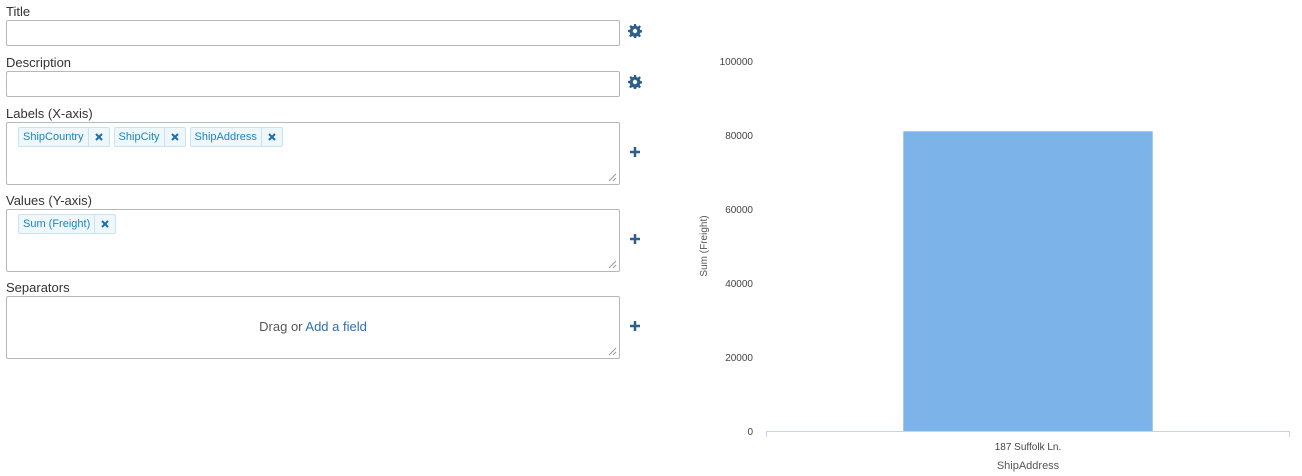 The image size is (1302, 476). What do you see at coordinates (225, 137) in the screenshot?
I see `chip-label: ShipAddress` at bounding box center [225, 137].